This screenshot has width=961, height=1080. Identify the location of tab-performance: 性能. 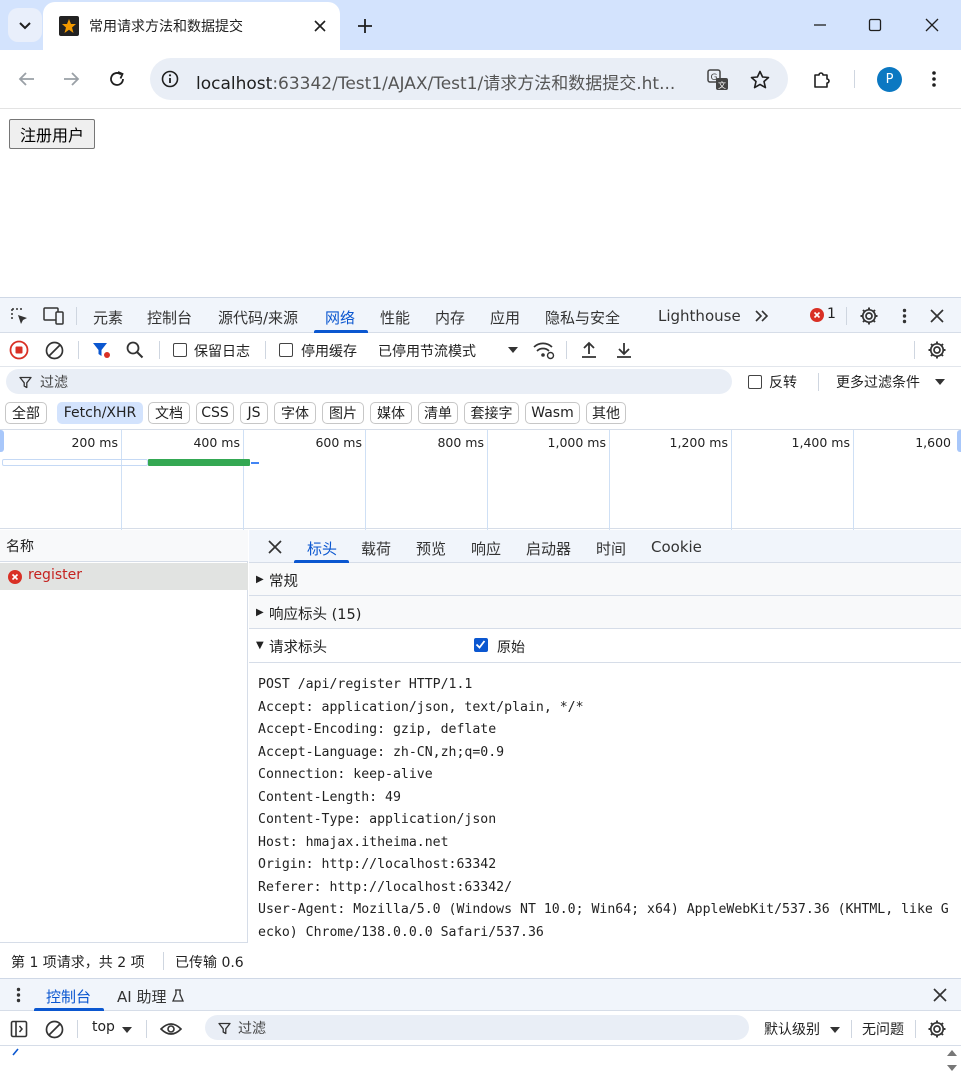
(395, 317).